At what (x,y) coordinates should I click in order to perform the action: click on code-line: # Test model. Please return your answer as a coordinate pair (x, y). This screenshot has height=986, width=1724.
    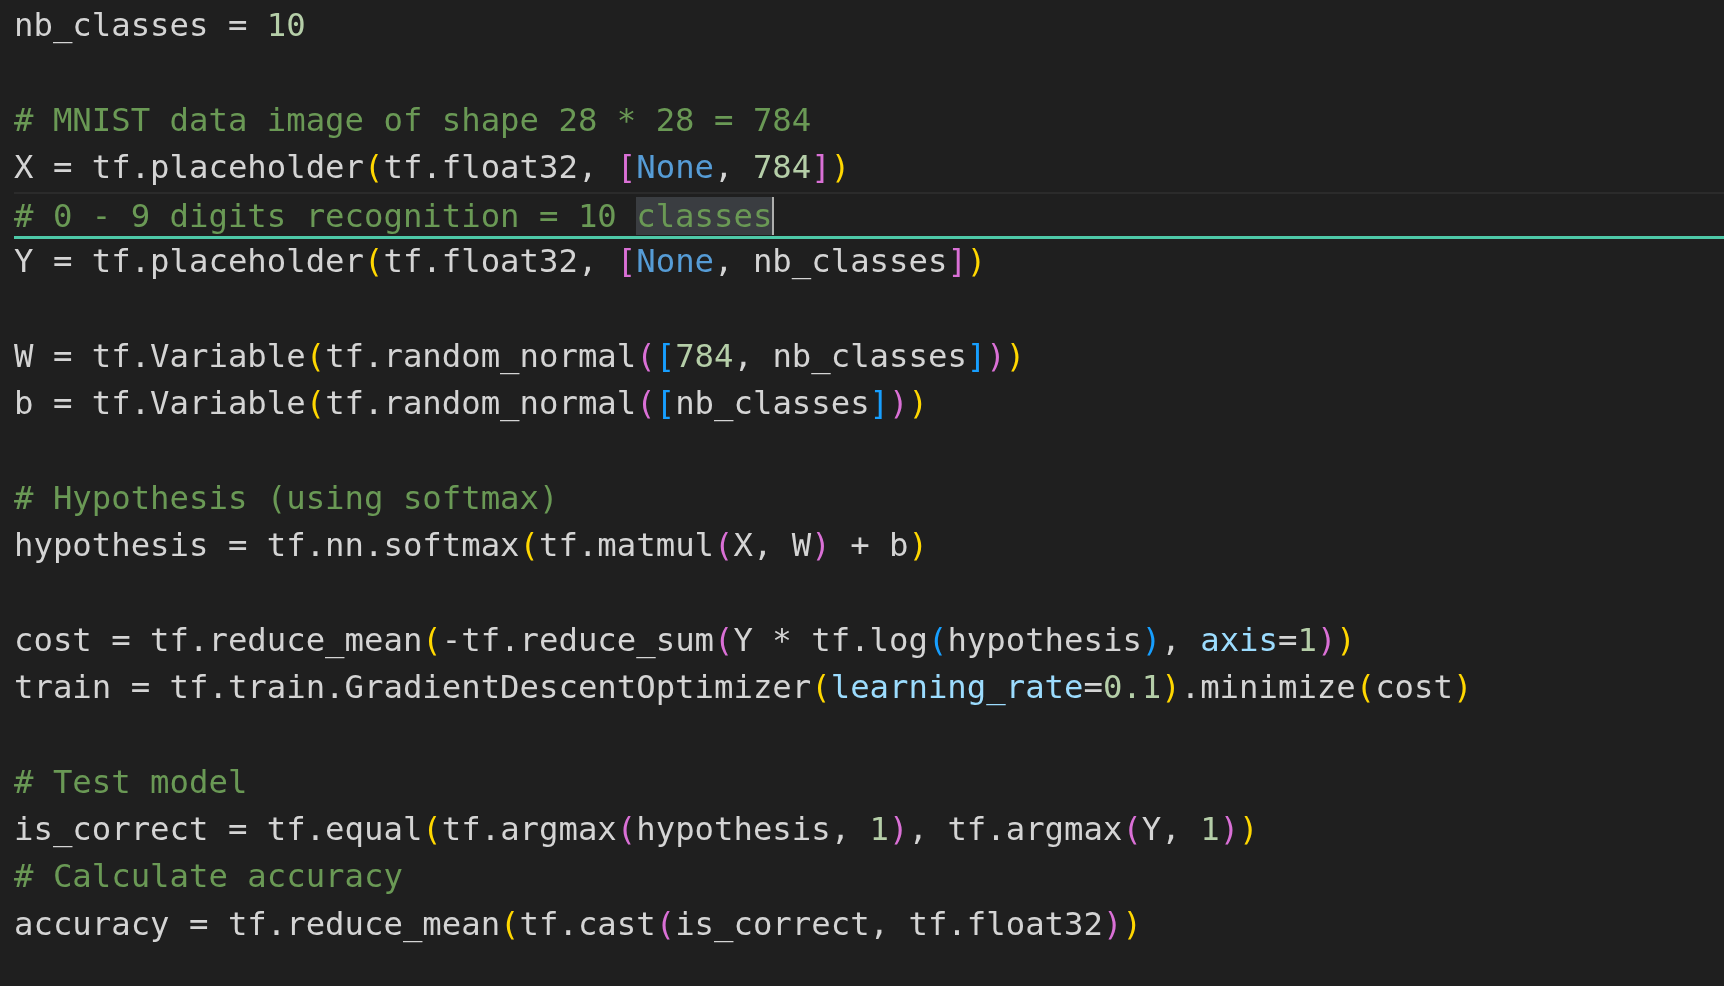
    Looking at the image, I should click on (131, 781).